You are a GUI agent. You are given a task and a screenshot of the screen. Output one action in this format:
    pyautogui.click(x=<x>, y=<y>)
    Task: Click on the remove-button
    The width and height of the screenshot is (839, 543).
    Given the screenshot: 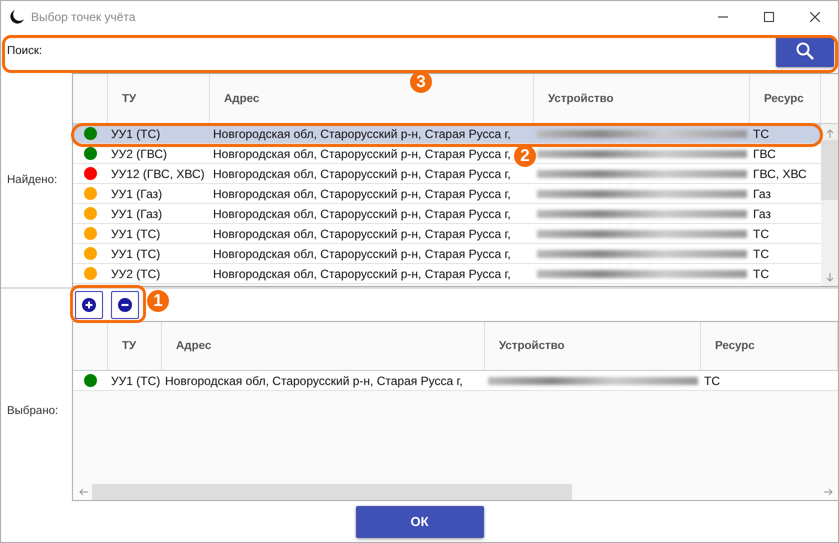 What is the action you would take?
    pyautogui.click(x=125, y=305)
    